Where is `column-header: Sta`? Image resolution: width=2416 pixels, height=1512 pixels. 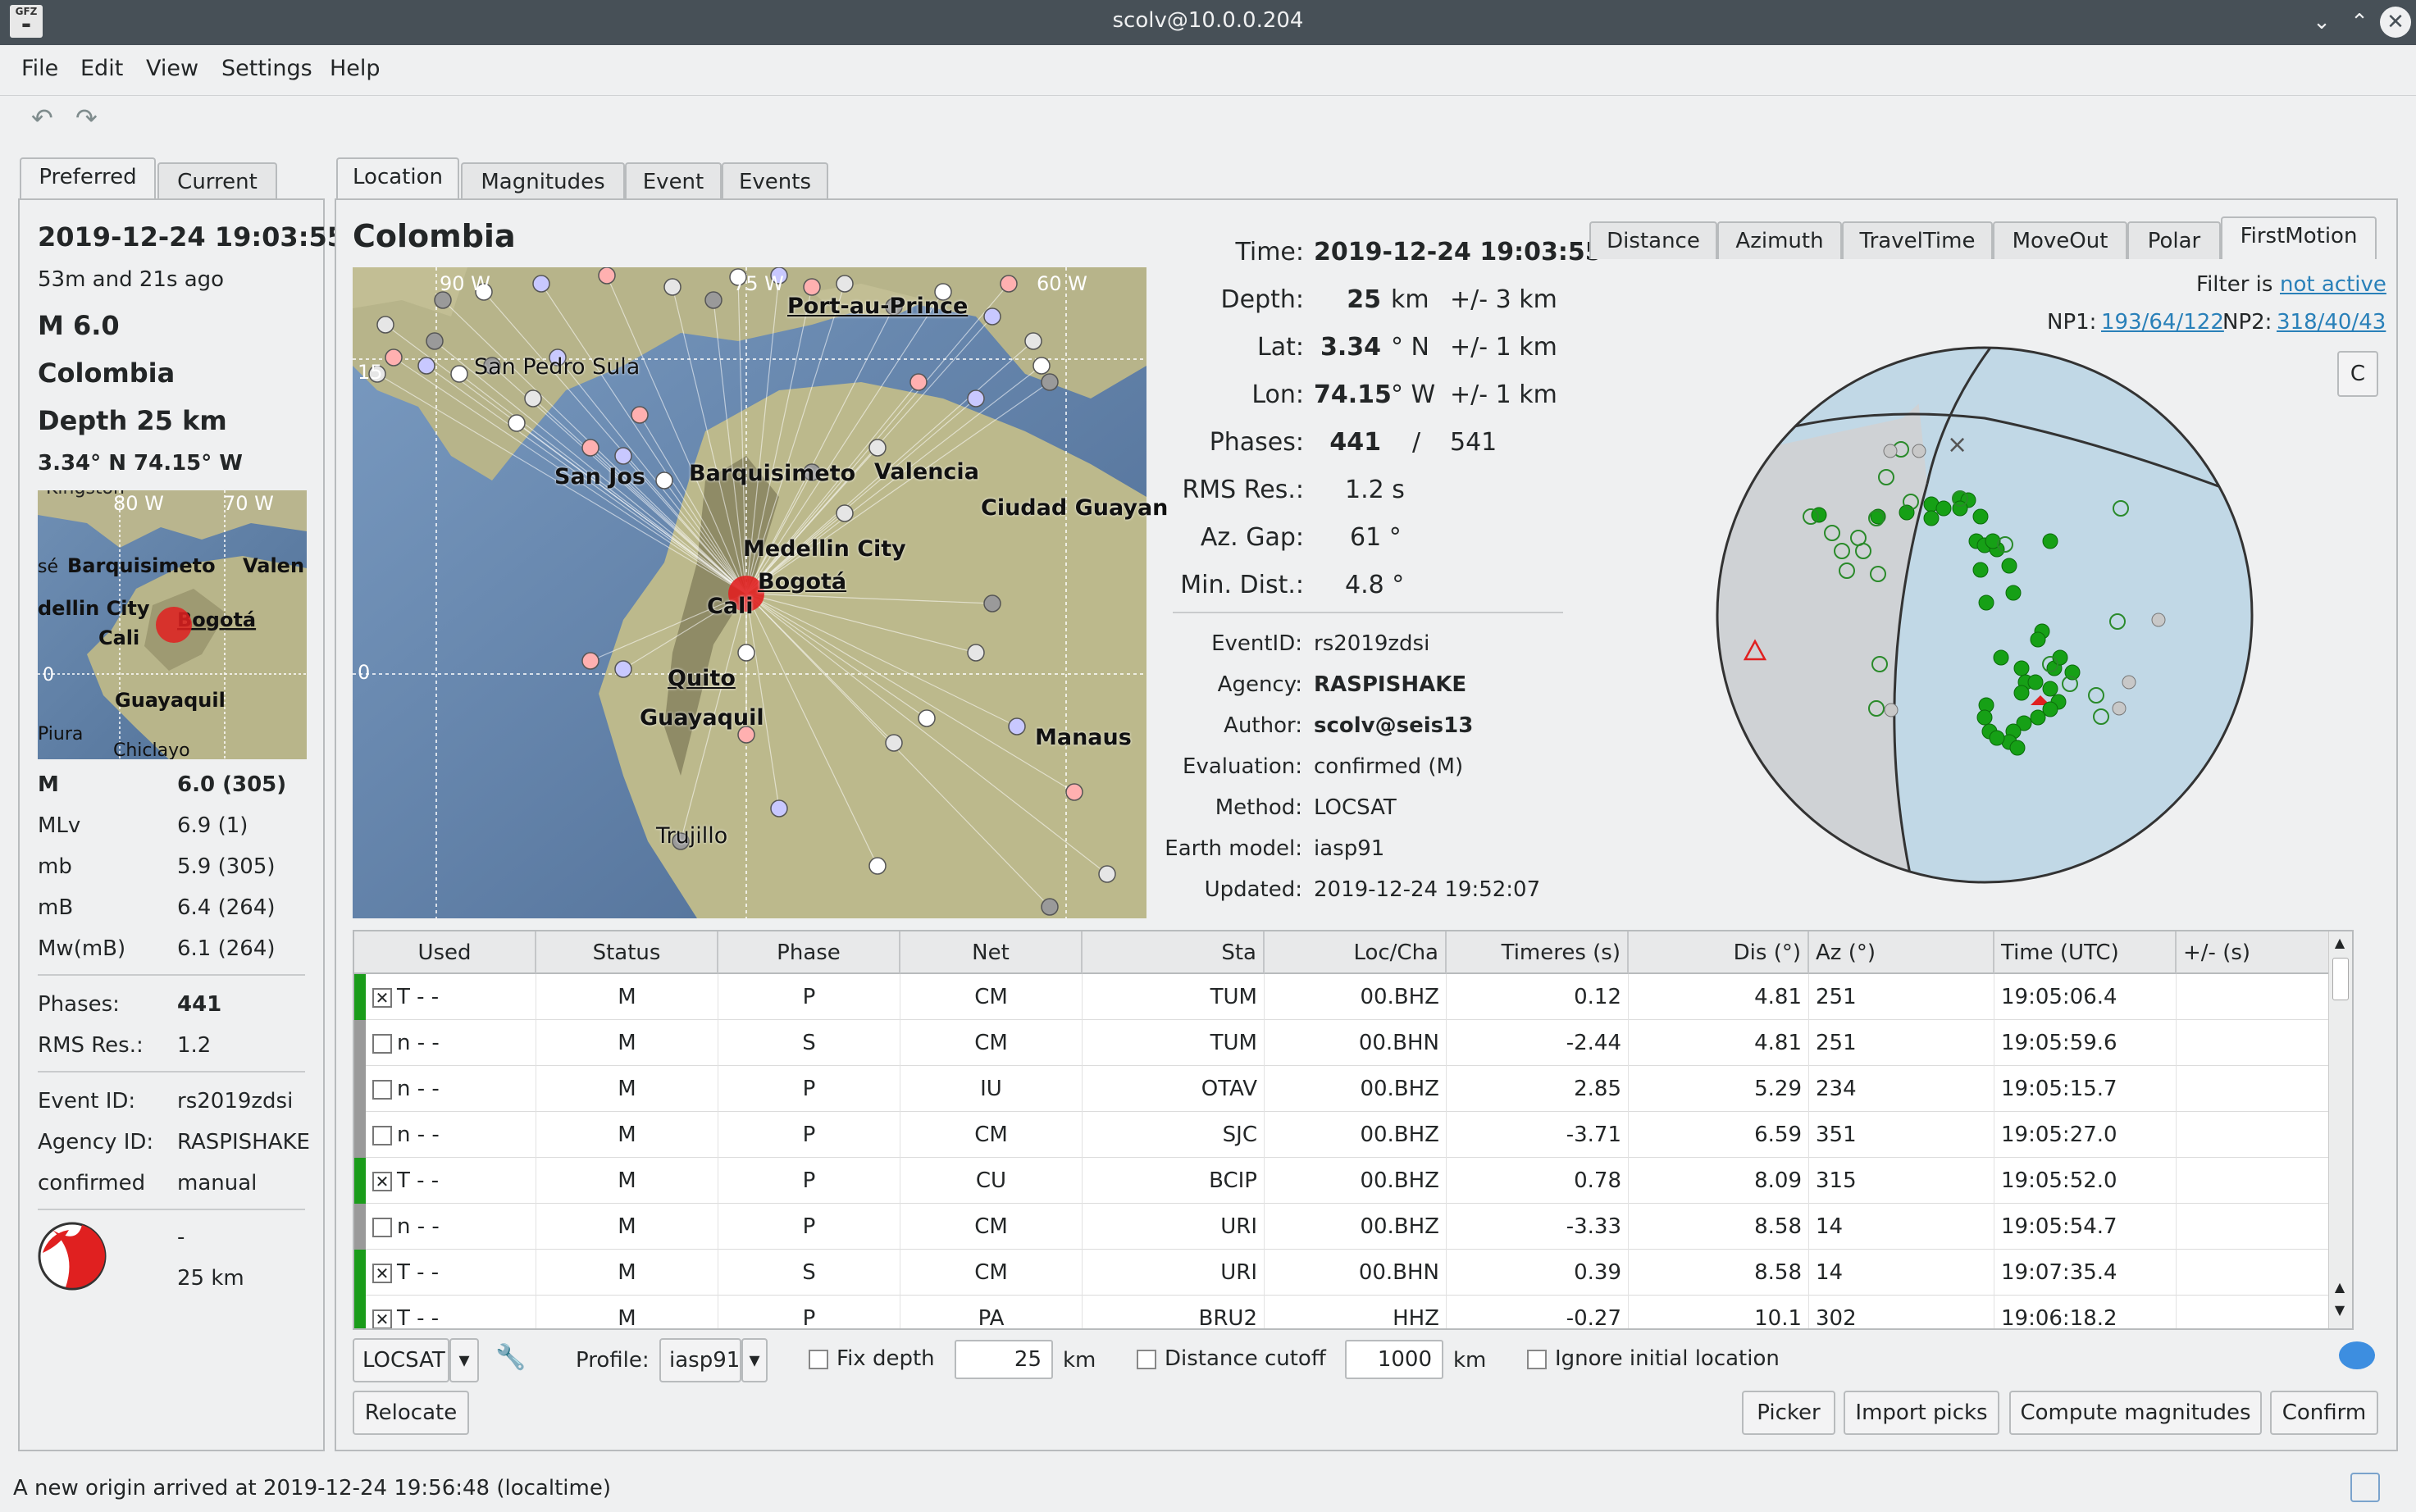 column-header: Sta is located at coordinates (1174, 952).